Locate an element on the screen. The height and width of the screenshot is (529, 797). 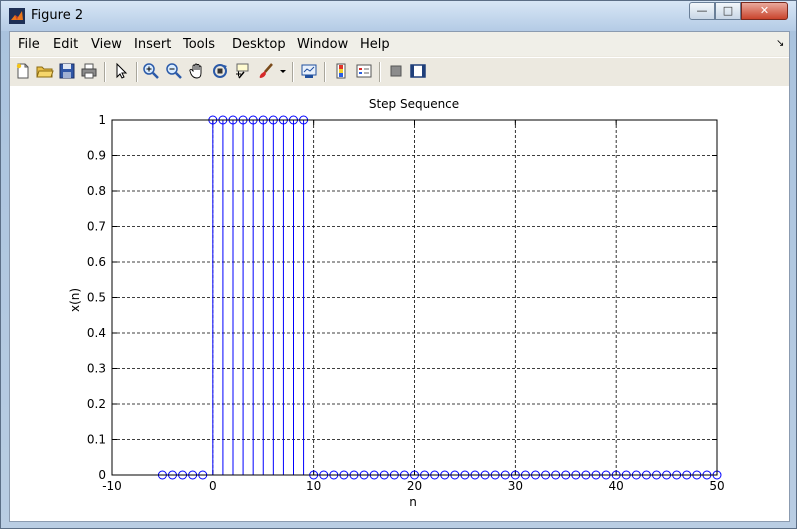
y-tick-label: 0.4 is located at coordinates (96, 333).